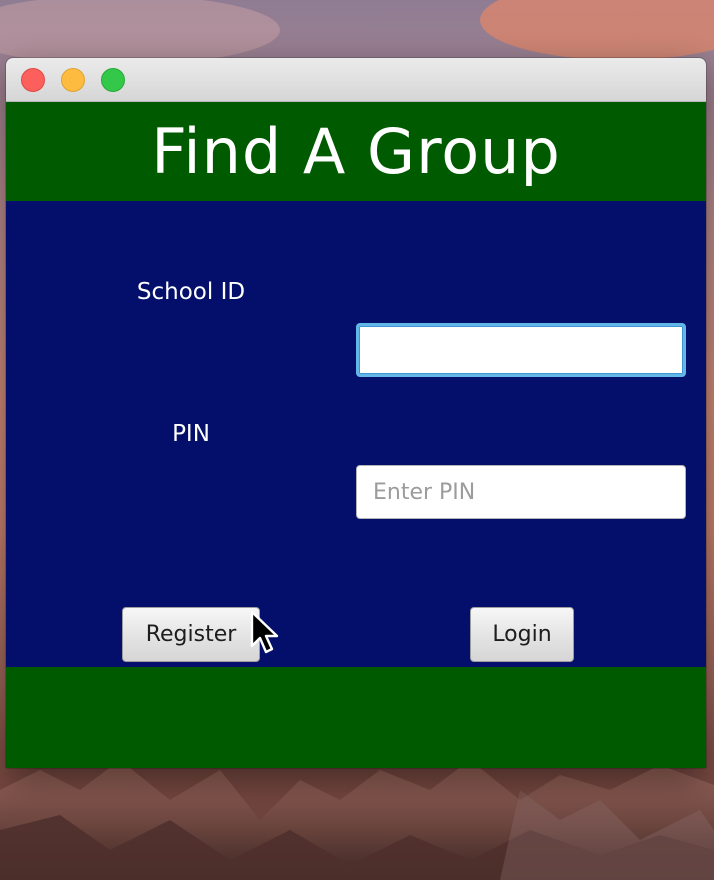 The image size is (714, 880). I want to click on school-id-label: School ID, so click(191, 292).